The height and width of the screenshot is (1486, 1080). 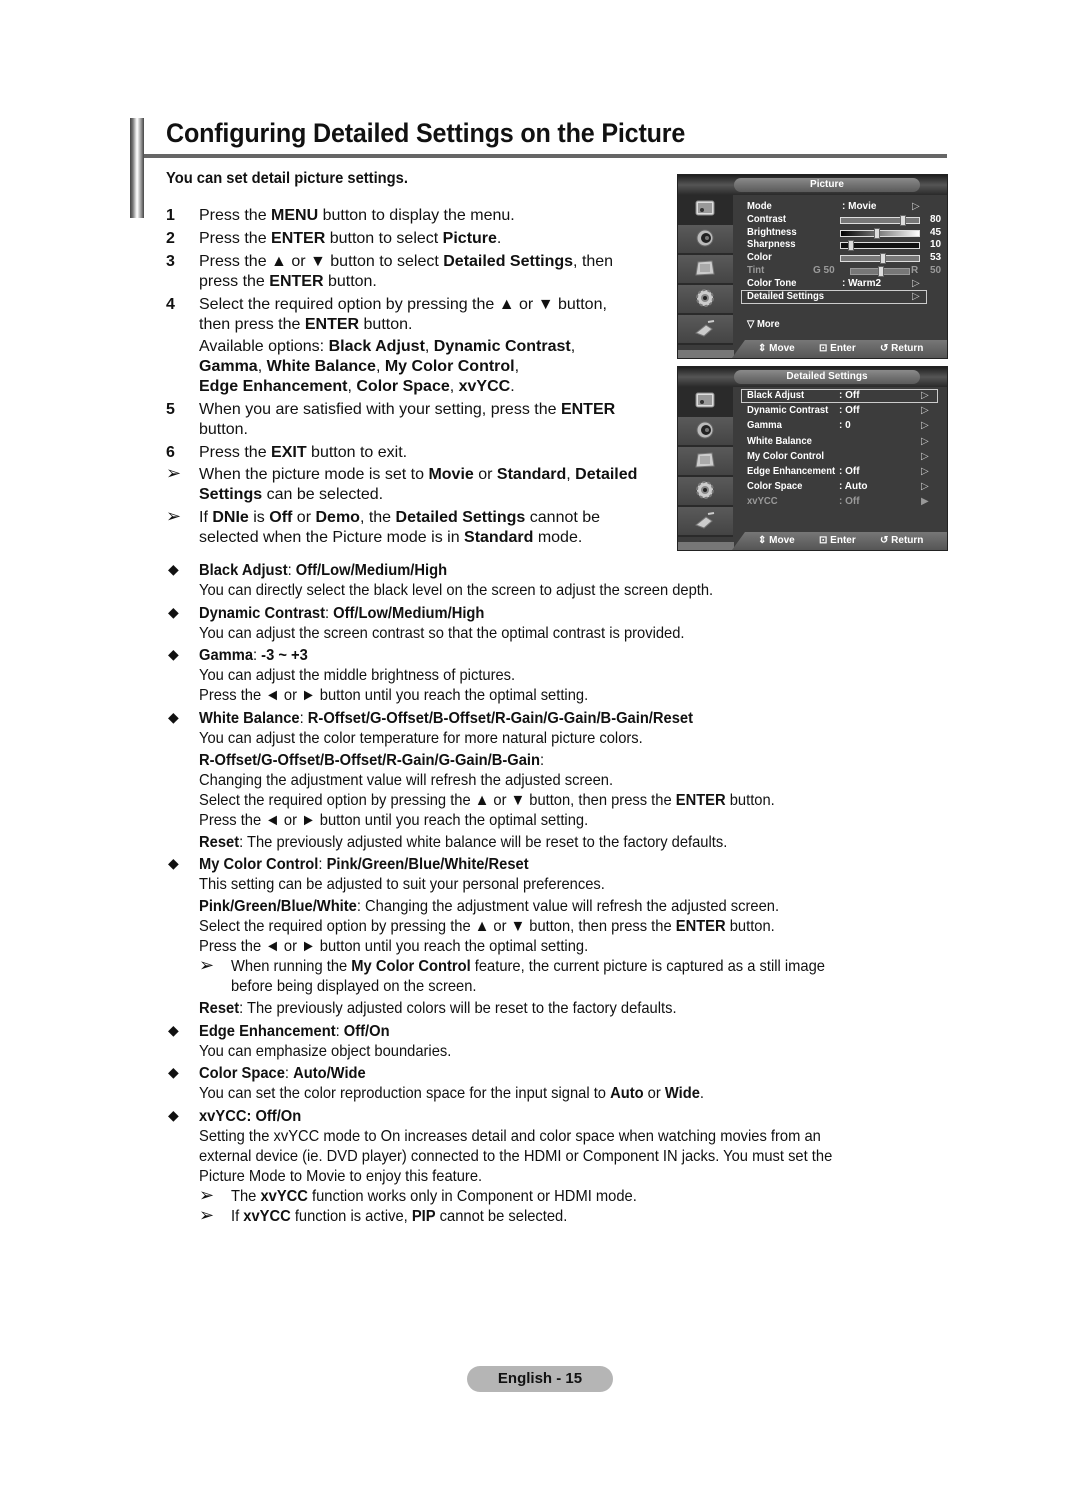 I want to click on osd-slider-value: 80, so click(x=936, y=219).